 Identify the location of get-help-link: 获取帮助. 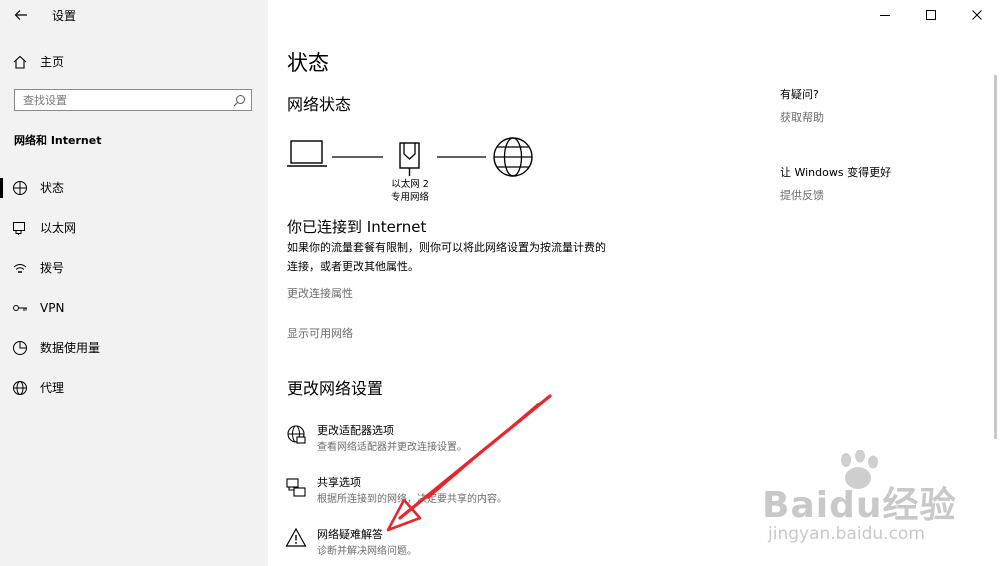
(802, 117).